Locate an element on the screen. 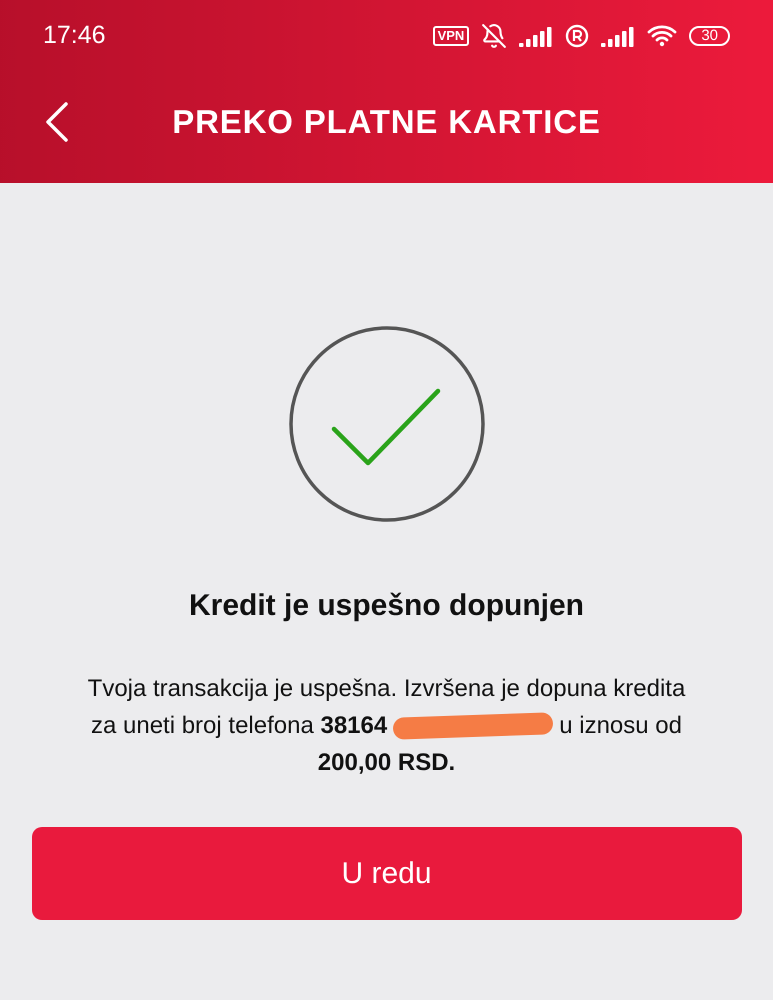 The width and height of the screenshot is (773, 1000). muted-bell-icon is located at coordinates (494, 36).